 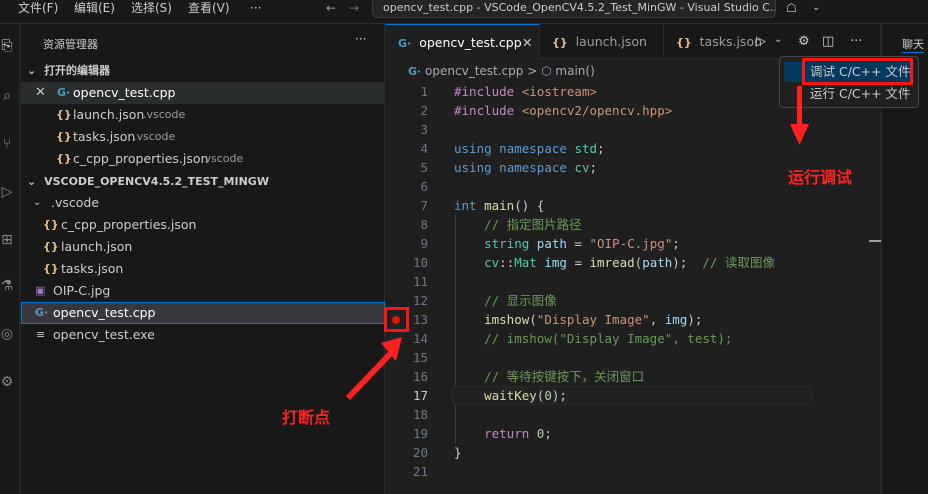 What do you see at coordinates (799, 134) in the screenshot?
I see `arrow-head` at bounding box center [799, 134].